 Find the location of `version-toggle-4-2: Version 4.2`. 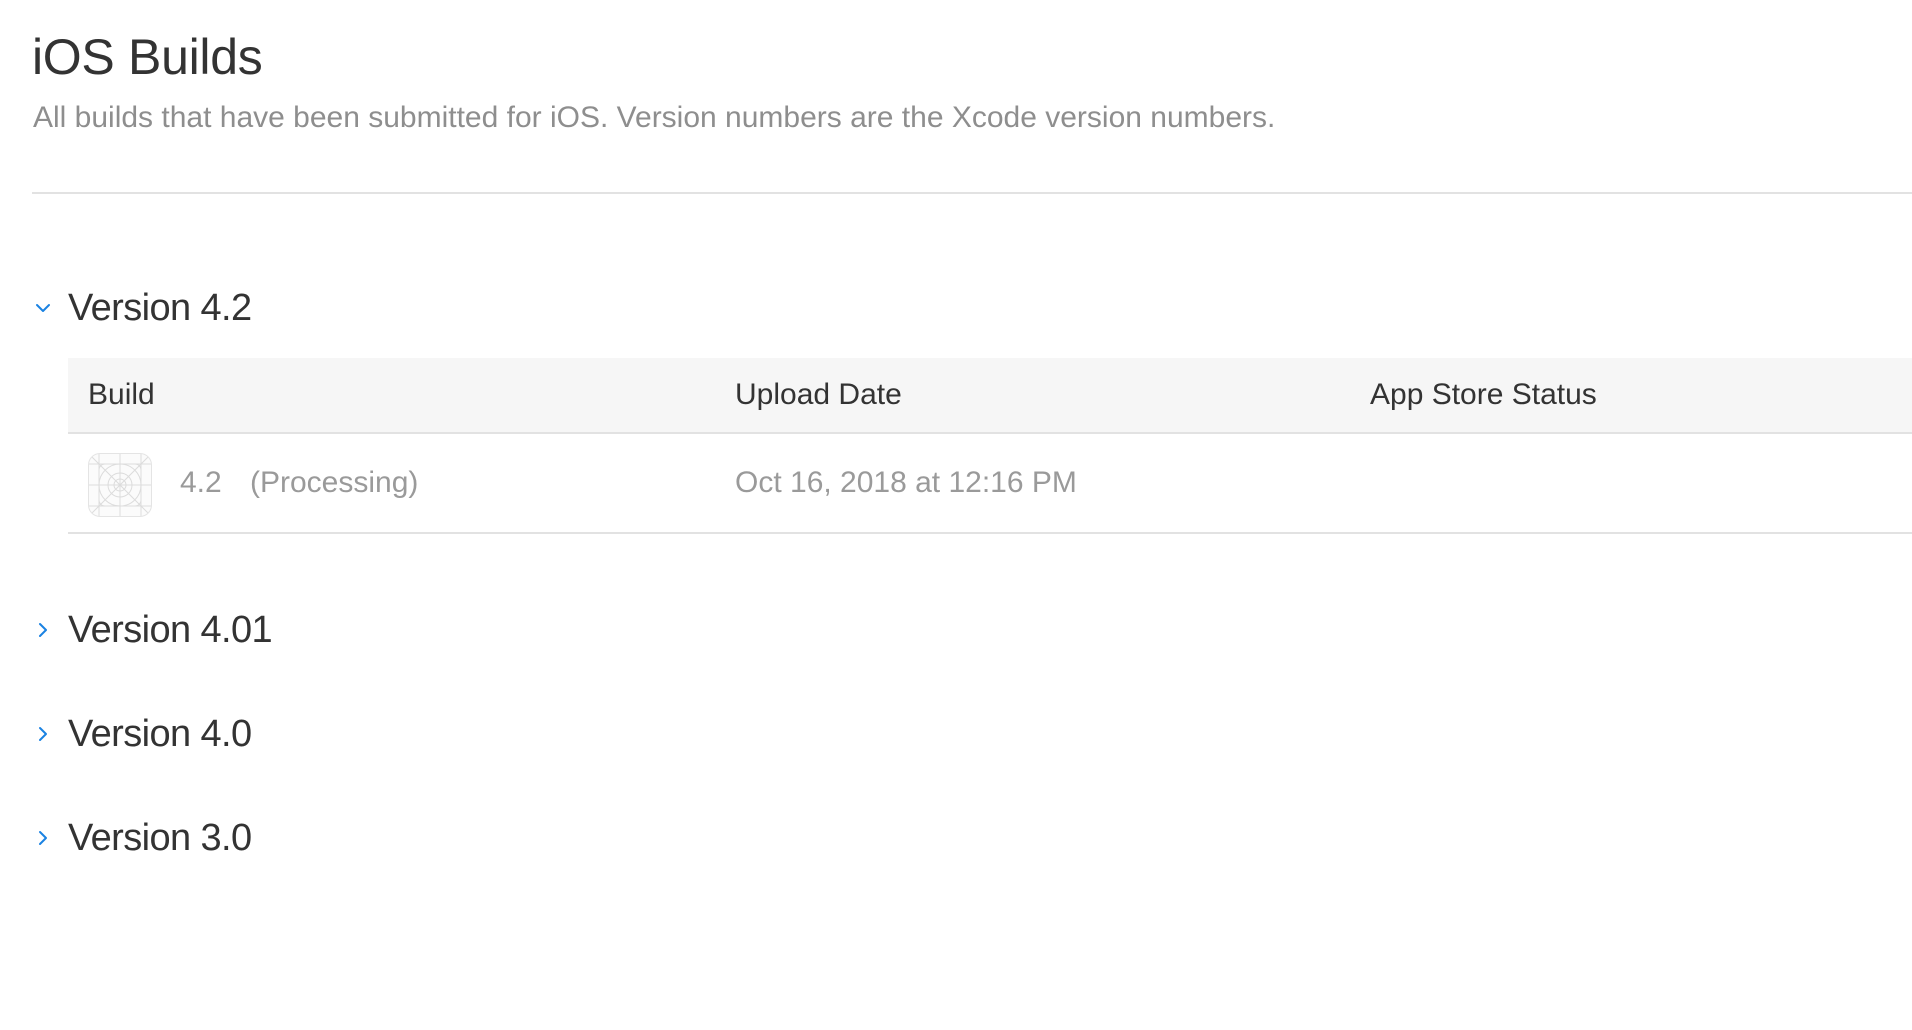

version-toggle-4-2: Version 4.2 is located at coordinates (142, 308).